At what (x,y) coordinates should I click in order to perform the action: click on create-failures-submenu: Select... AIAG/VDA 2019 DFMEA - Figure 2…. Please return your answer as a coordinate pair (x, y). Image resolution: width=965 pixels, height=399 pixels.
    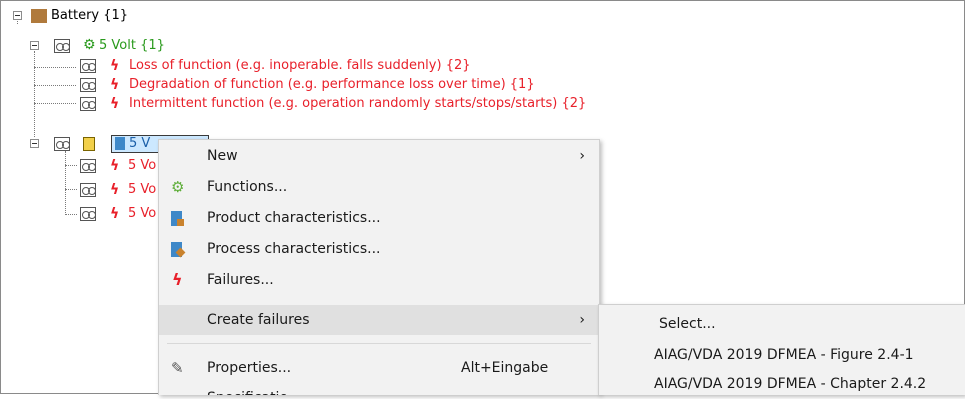
    Looking at the image, I should click on (781, 349).